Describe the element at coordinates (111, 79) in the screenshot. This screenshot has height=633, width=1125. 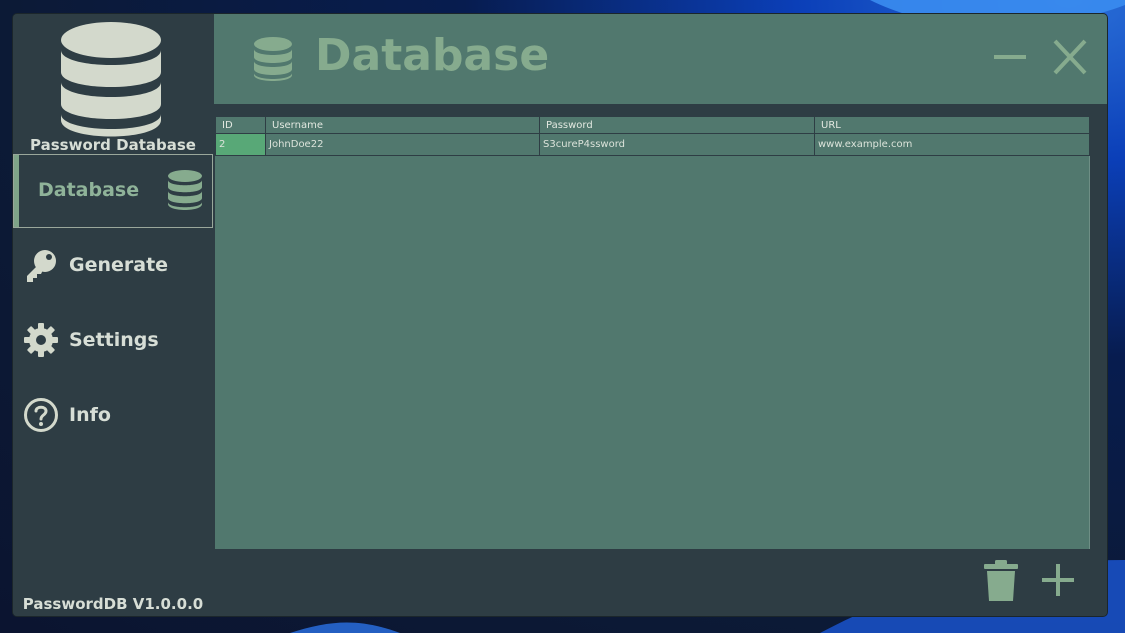
I see `database-logo-icon` at that location.